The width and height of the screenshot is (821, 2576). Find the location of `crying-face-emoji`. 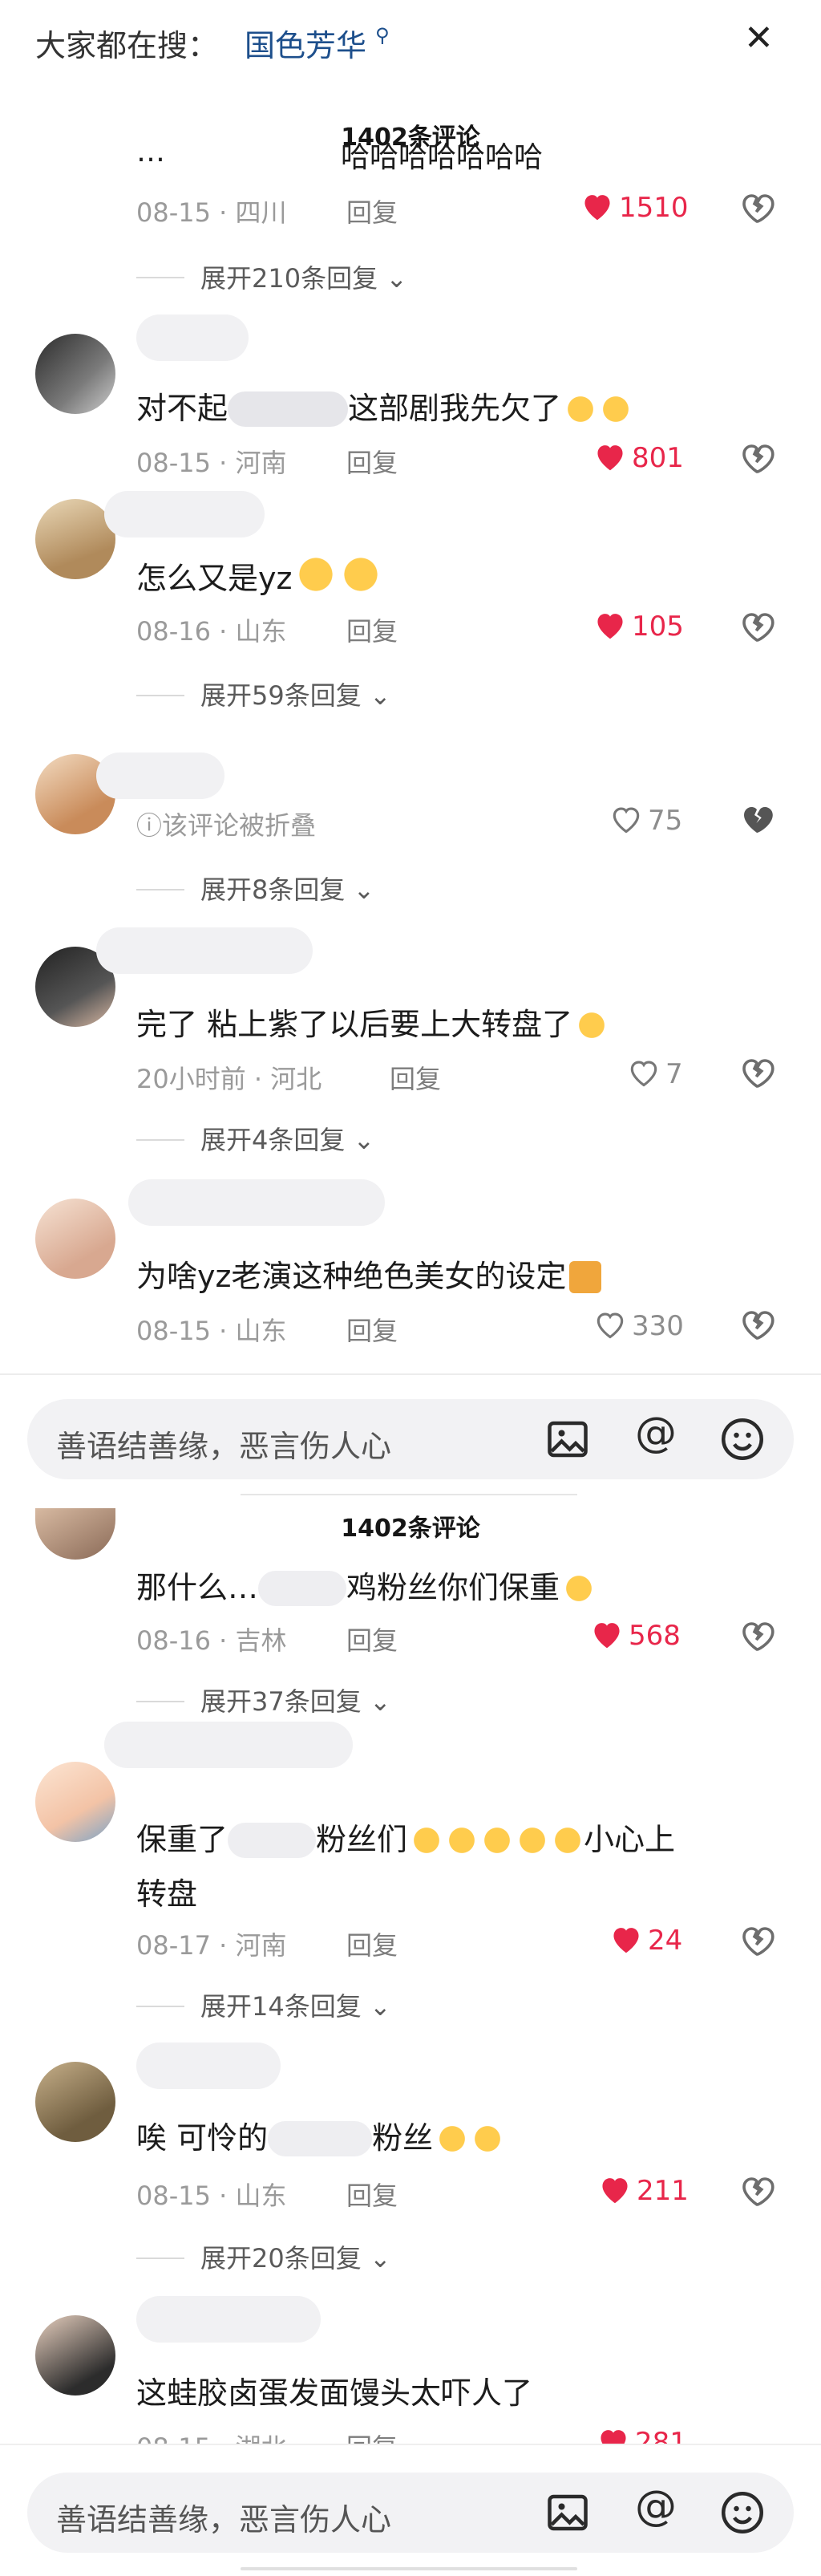

crying-face-emoji is located at coordinates (592, 1025).